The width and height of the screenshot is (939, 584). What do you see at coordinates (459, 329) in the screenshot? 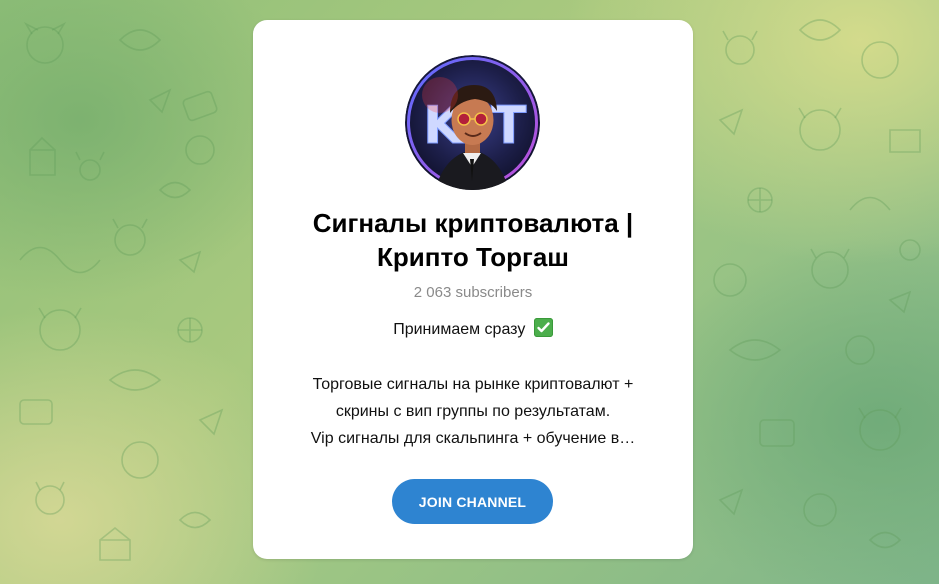
I see `channel-status-text: Принимаем сразу` at bounding box center [459, 329].